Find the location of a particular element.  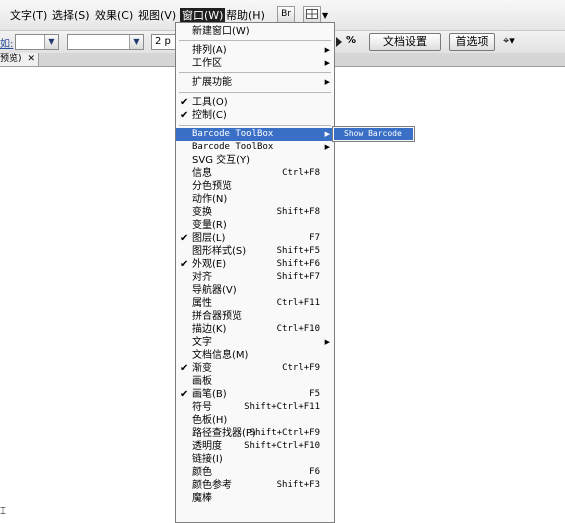

menu-item-separations-preview: 分色预览 is located at coordinates (255, 186).